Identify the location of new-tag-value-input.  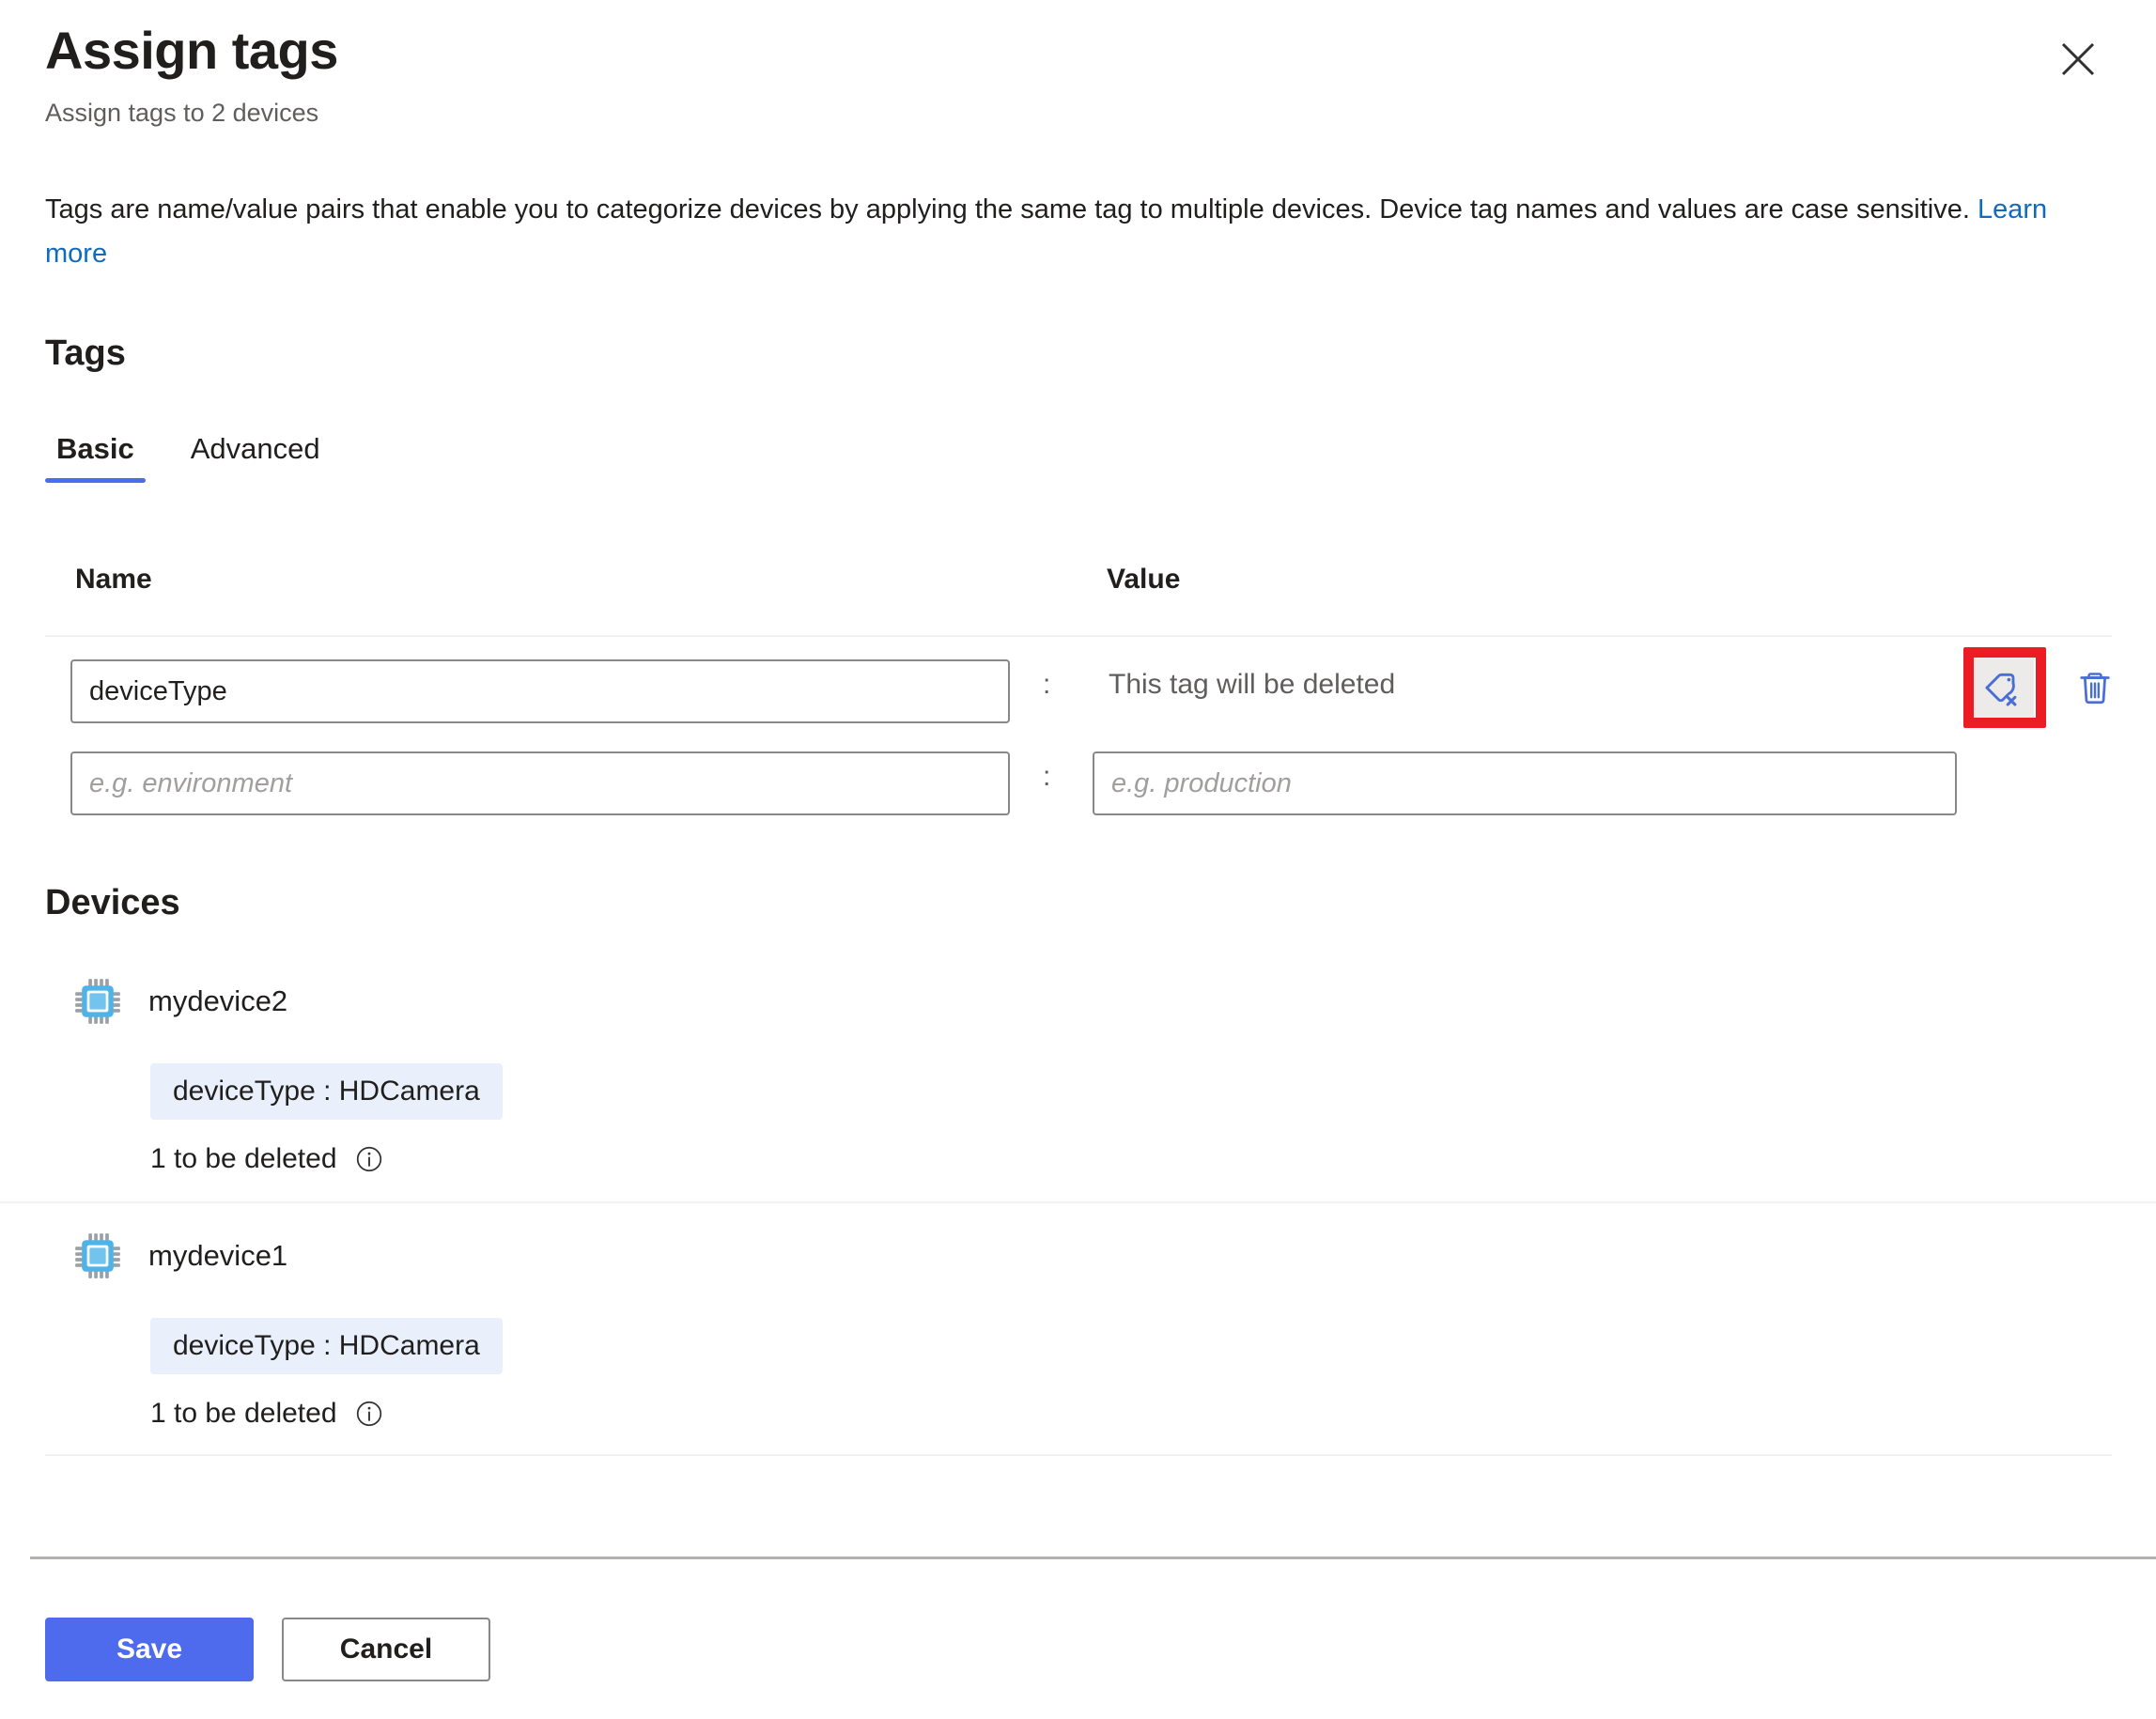
(1525, 783).